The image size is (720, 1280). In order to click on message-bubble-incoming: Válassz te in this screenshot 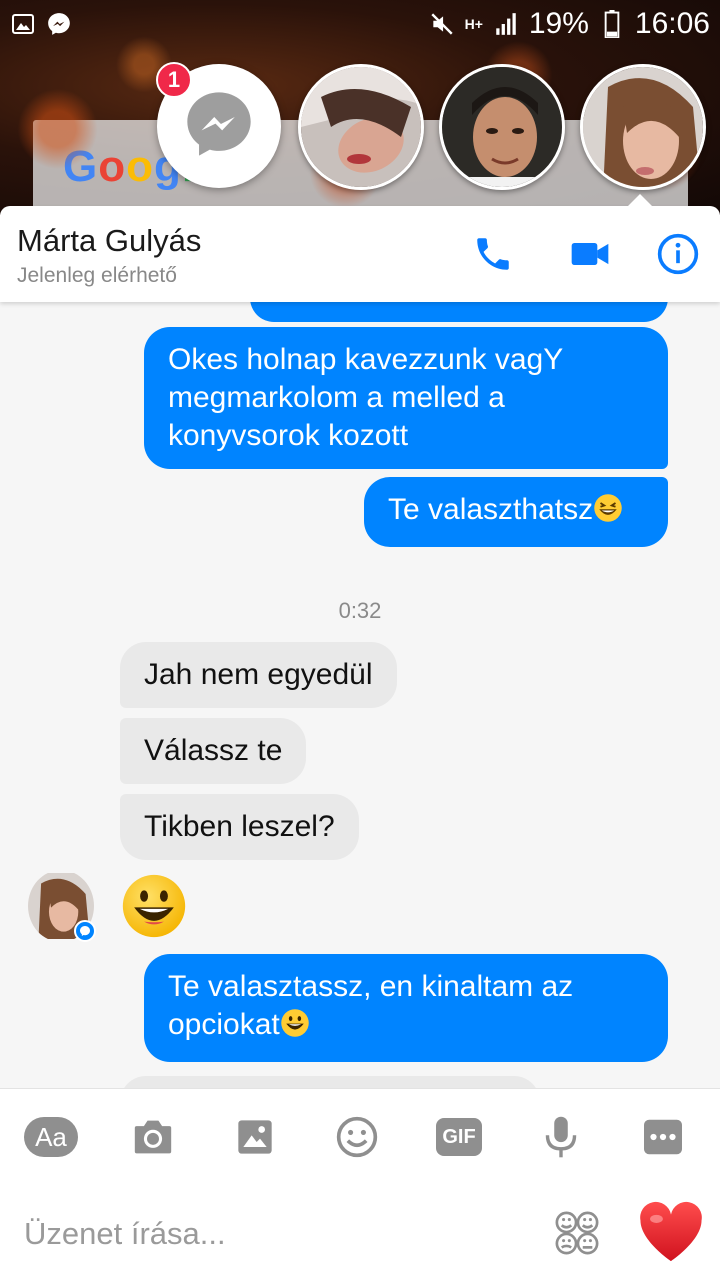, I will do `click(213, 751)`.